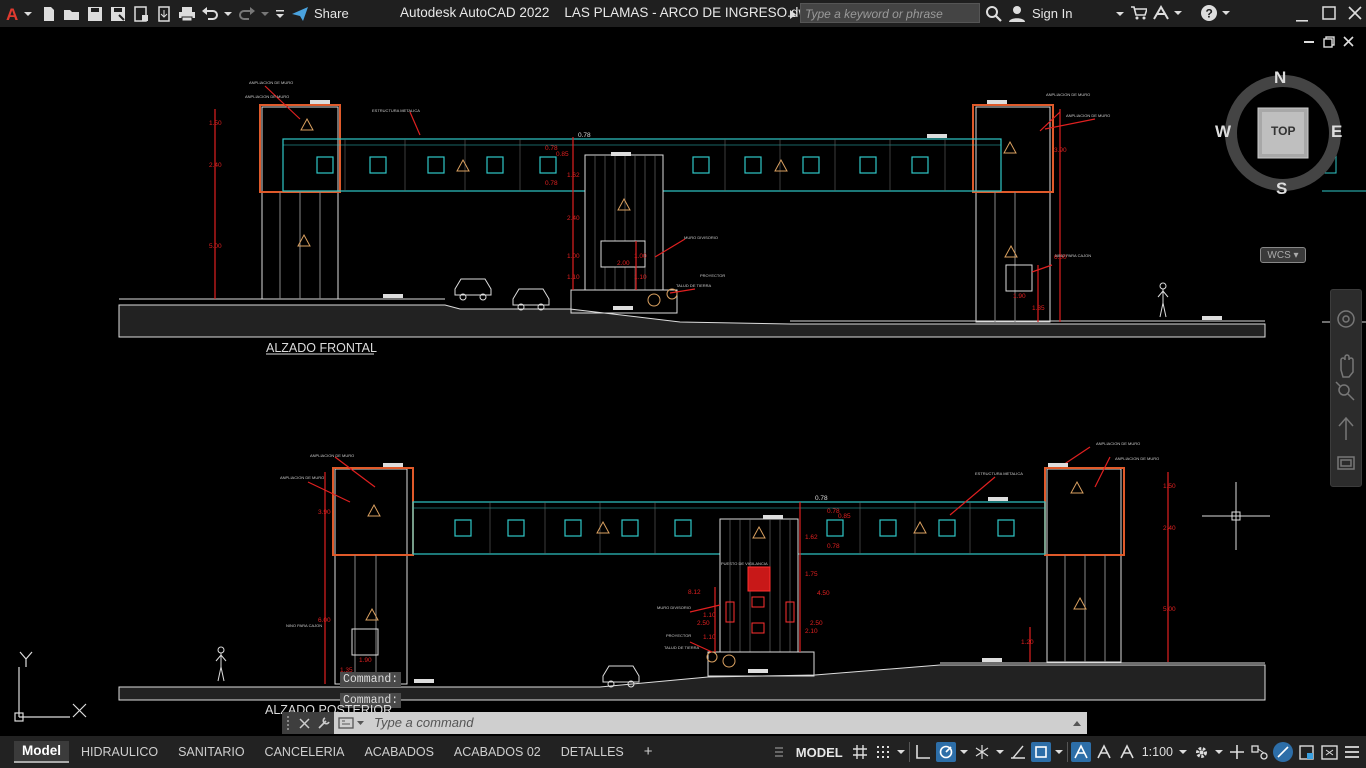 This screenshot has height=768, width=1366. What do you see at coordinates (811, 574) in the screenshot?
I see `svg-text: 1.75` at bounding box center [811, 574].